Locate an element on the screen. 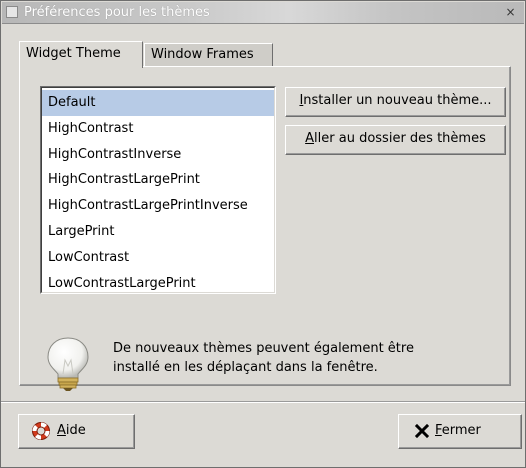 The image size is (526, 468). theme-list-item: LargePrint is located at coordinates (158, 232).